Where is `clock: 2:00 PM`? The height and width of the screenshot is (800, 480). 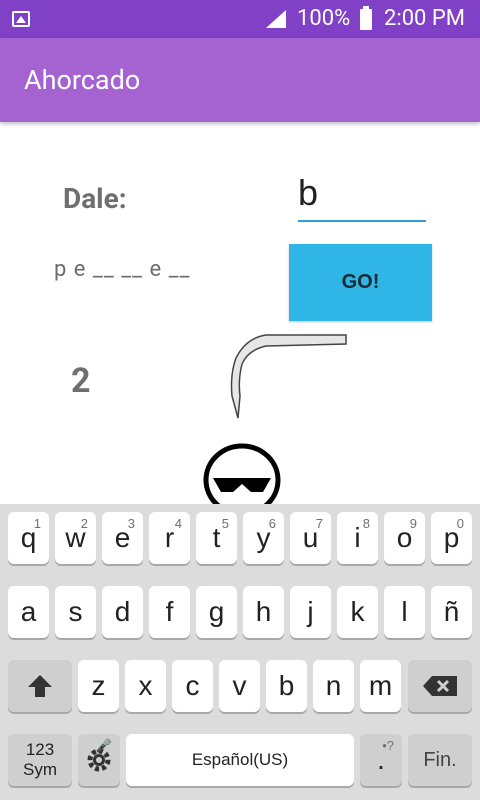
clock: 2:00 PM is located at coordinates (424, 18).